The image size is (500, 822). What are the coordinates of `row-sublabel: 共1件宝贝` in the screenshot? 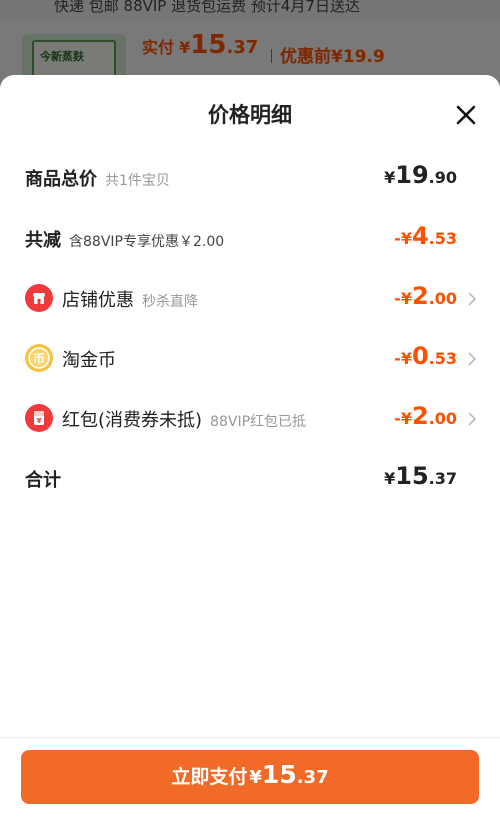 It's located at (137, 181).